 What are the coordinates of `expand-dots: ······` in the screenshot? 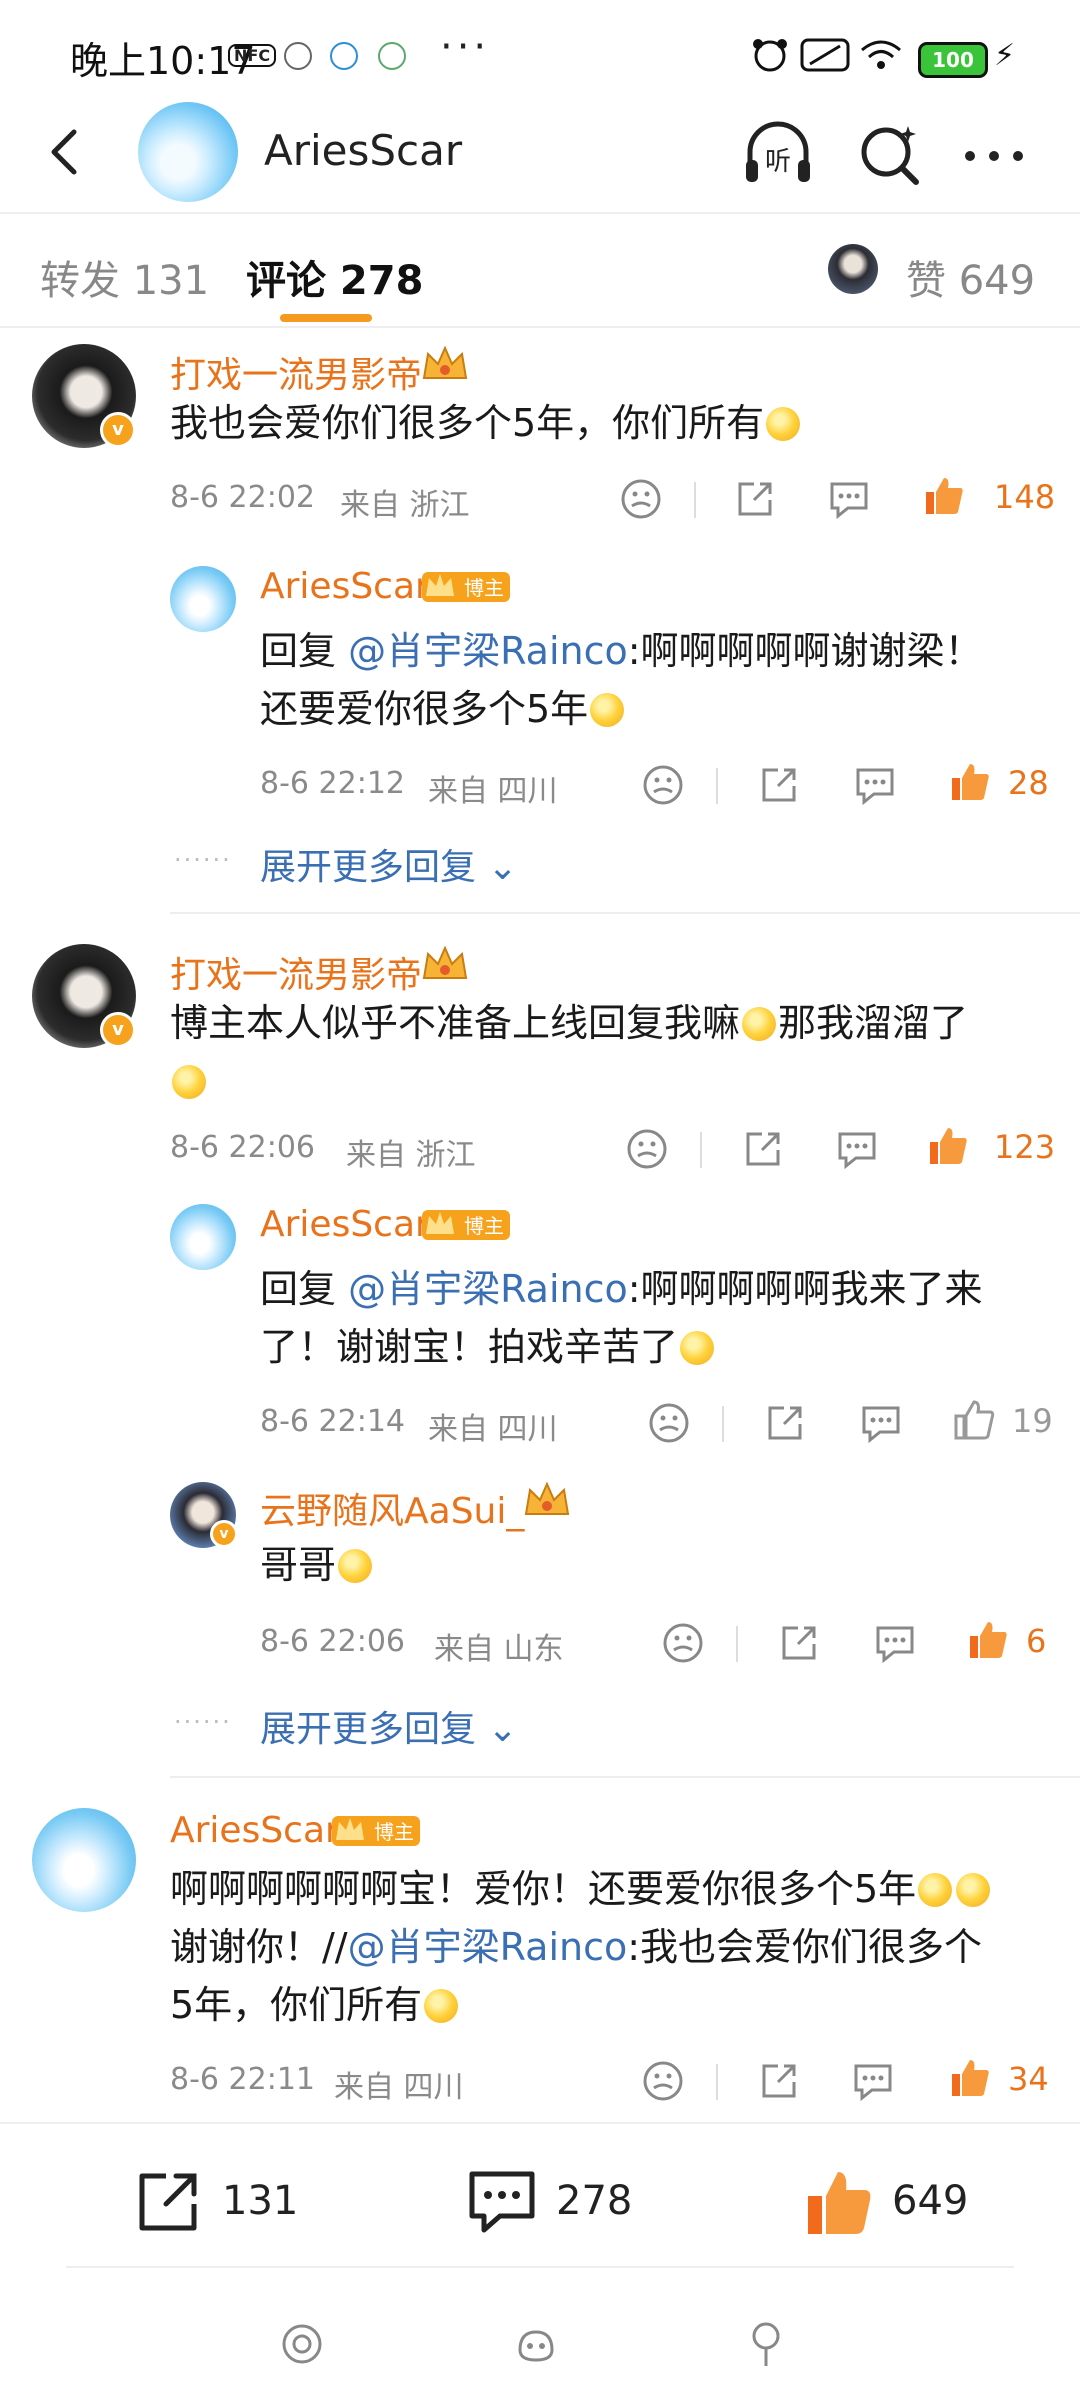 It's located at (203, 860).